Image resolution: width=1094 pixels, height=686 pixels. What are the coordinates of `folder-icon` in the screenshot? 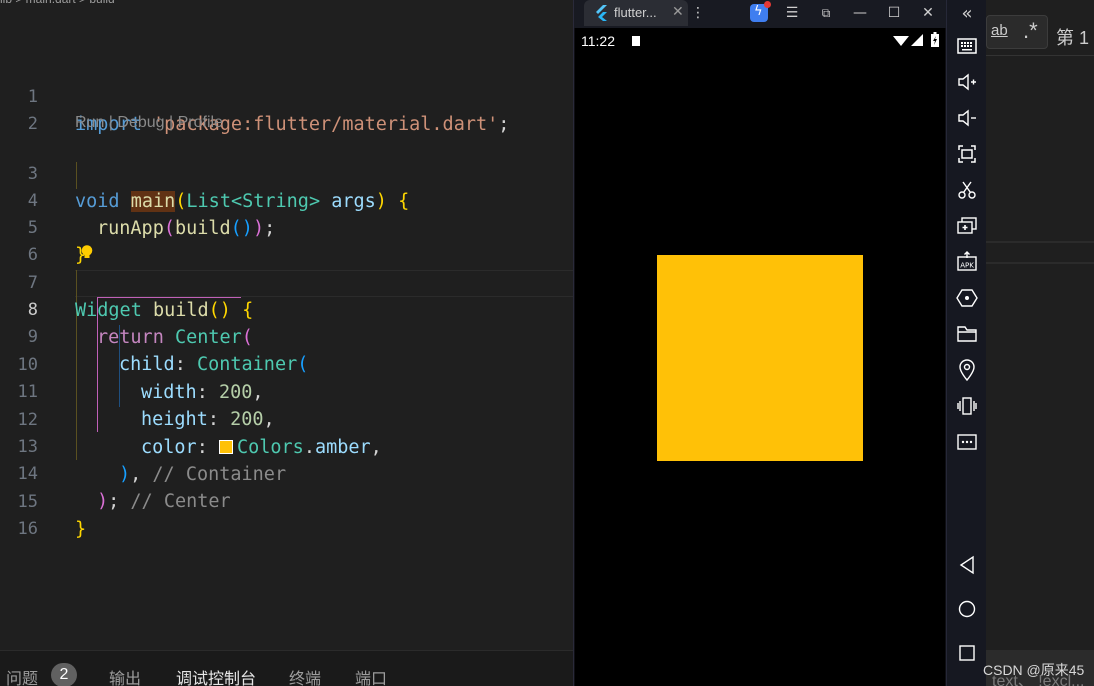 It's located at (967, 334).